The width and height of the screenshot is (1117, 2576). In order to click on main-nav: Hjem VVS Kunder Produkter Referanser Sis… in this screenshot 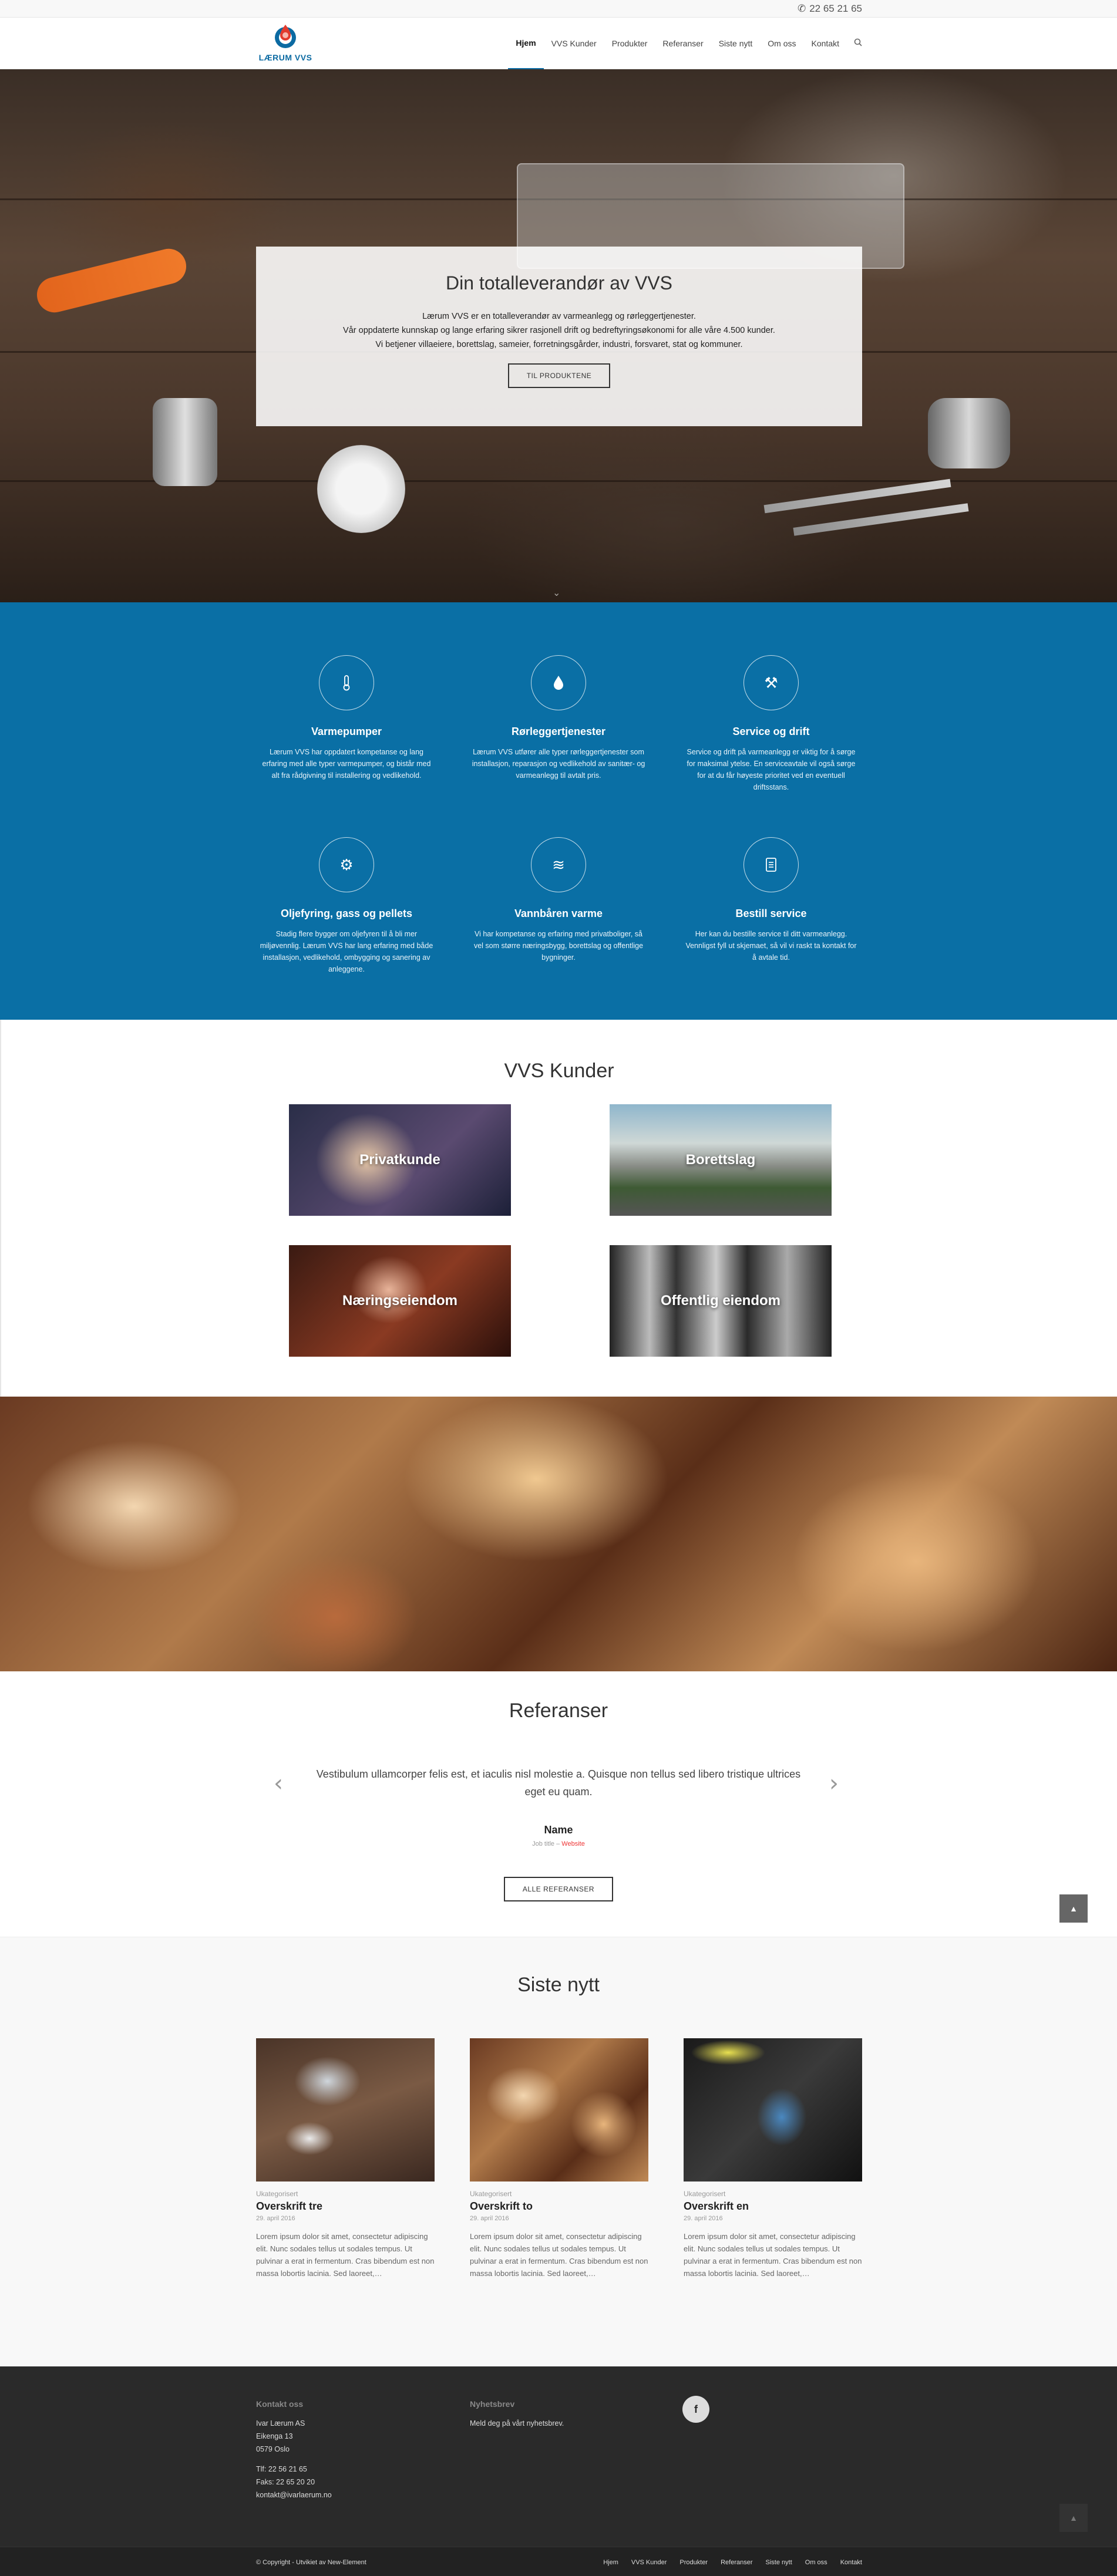, I will do `click(685, 43)`.